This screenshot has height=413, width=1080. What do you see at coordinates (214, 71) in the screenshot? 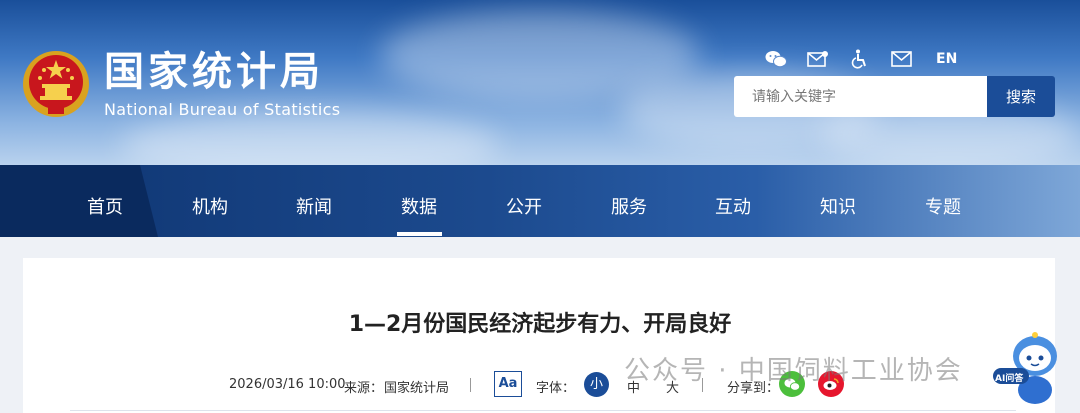
I see `site-title-cn: 国家统计局` at bounding box center [214, 71].